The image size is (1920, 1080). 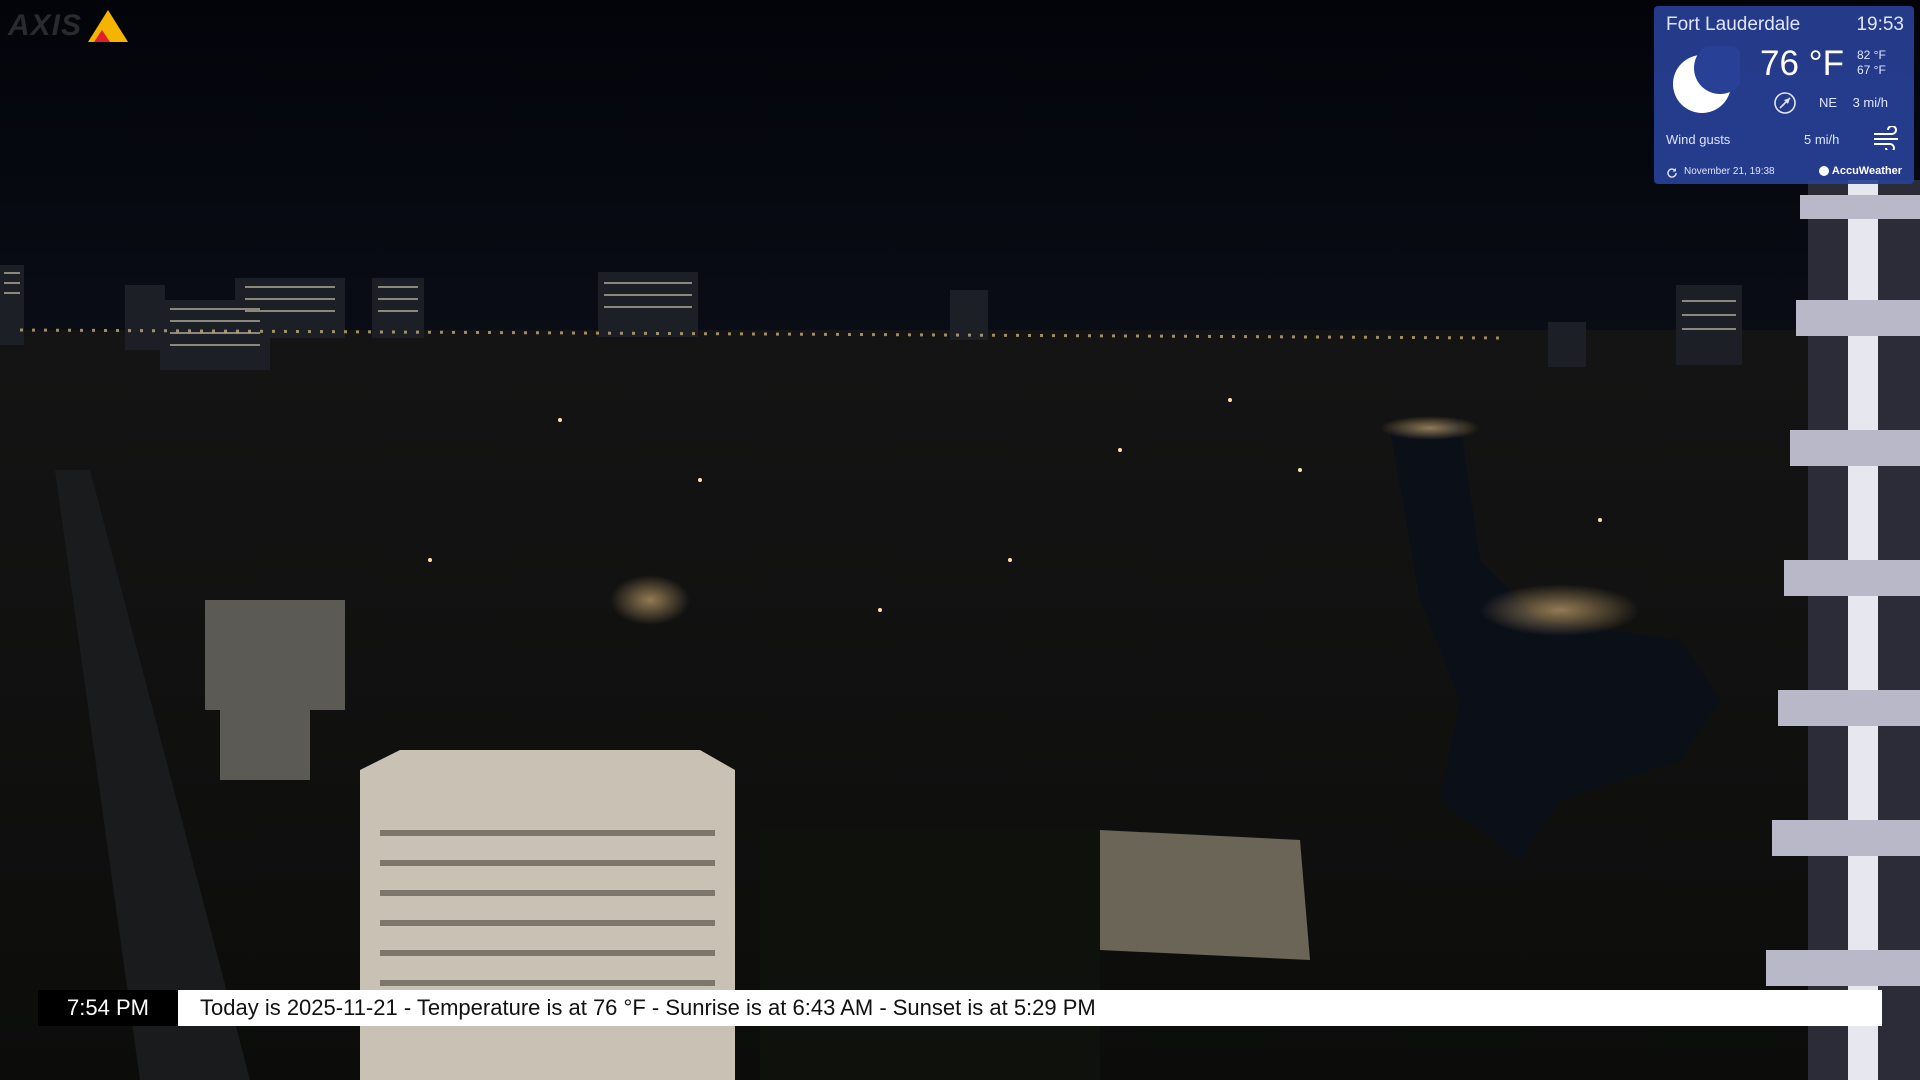 What do you see at coordinates (1698, 139) in the screenshot?
I see `weather-gusts-label: Wind gusts` at bounding box center [1698, 139].